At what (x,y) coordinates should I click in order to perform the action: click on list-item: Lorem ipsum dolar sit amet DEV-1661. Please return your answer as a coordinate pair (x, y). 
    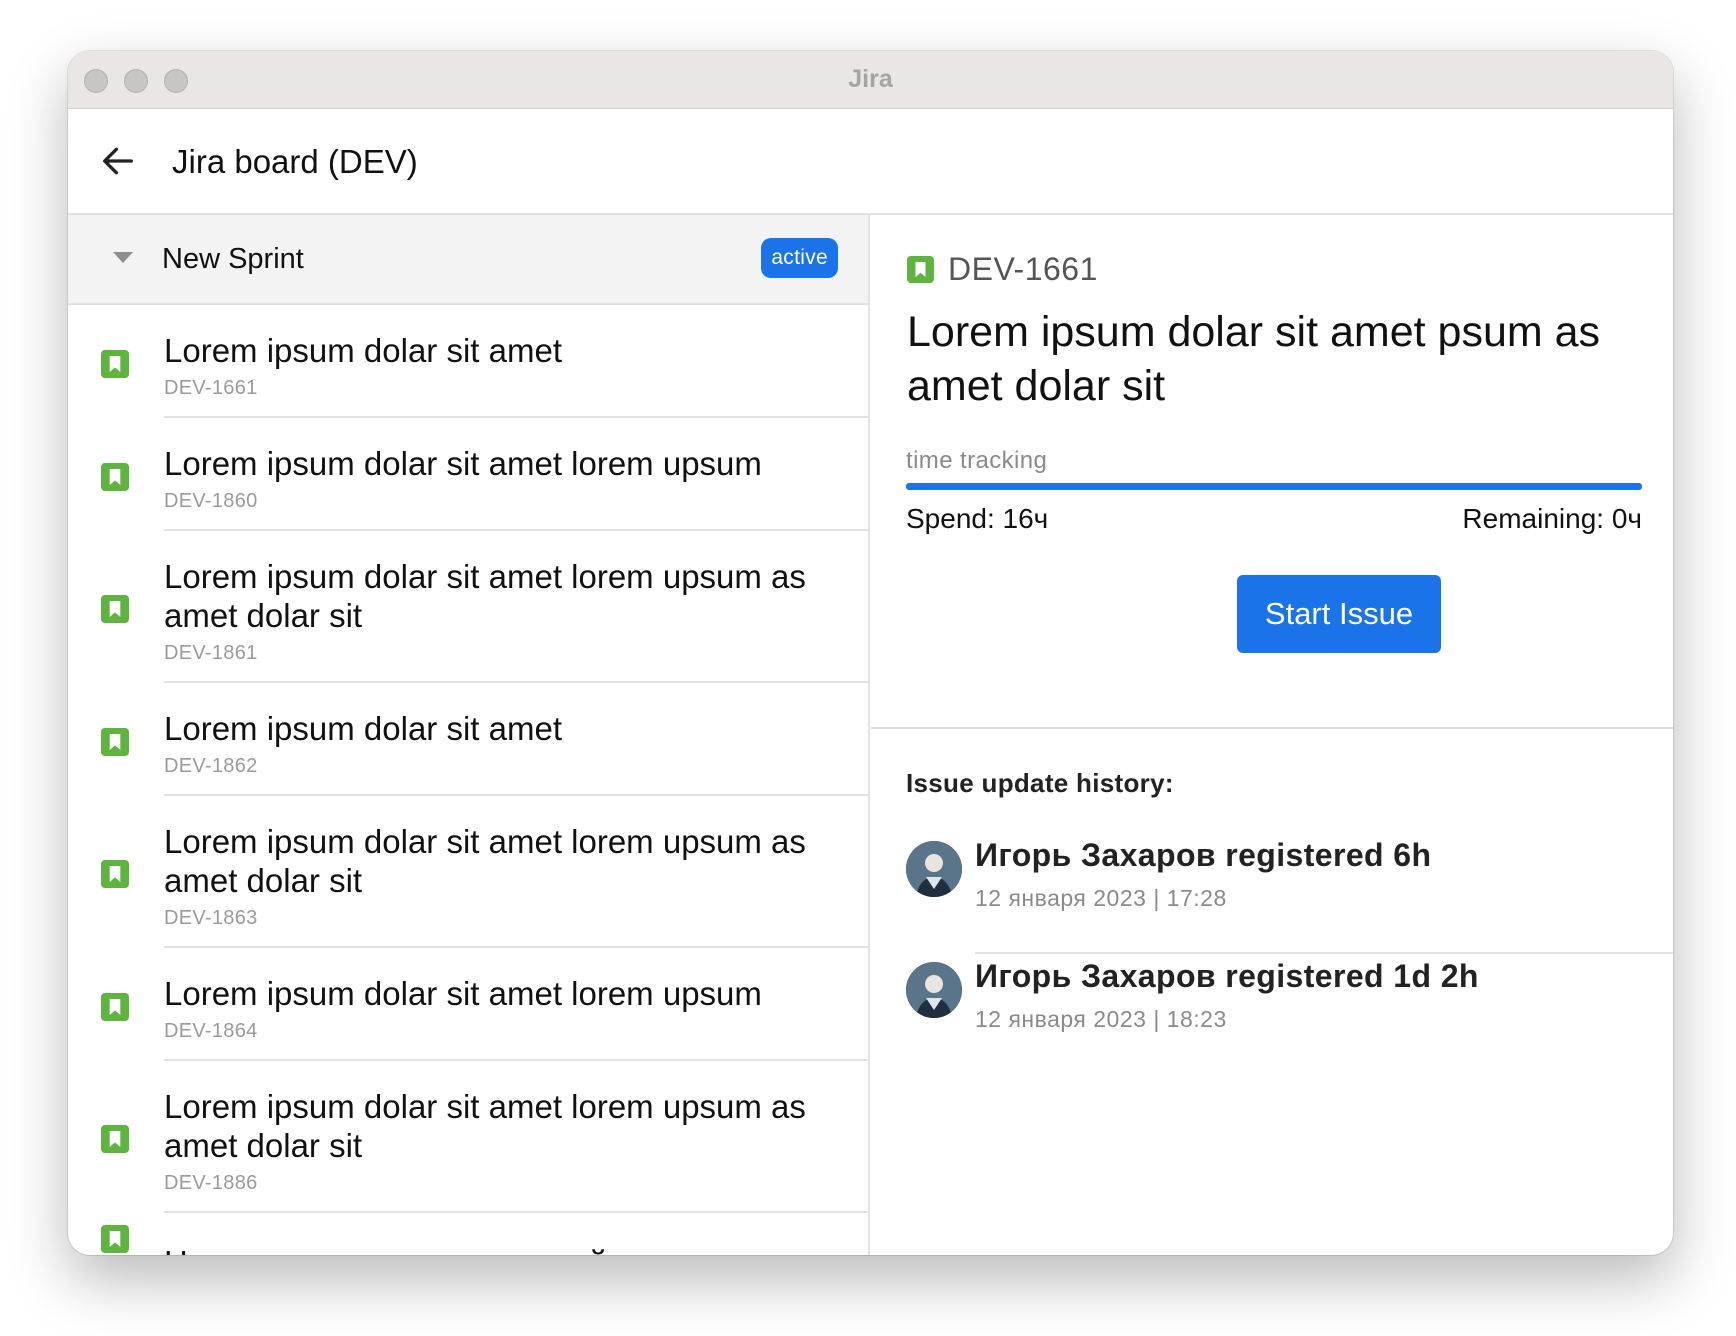
    Looking at the image, I should click on (468, 361).